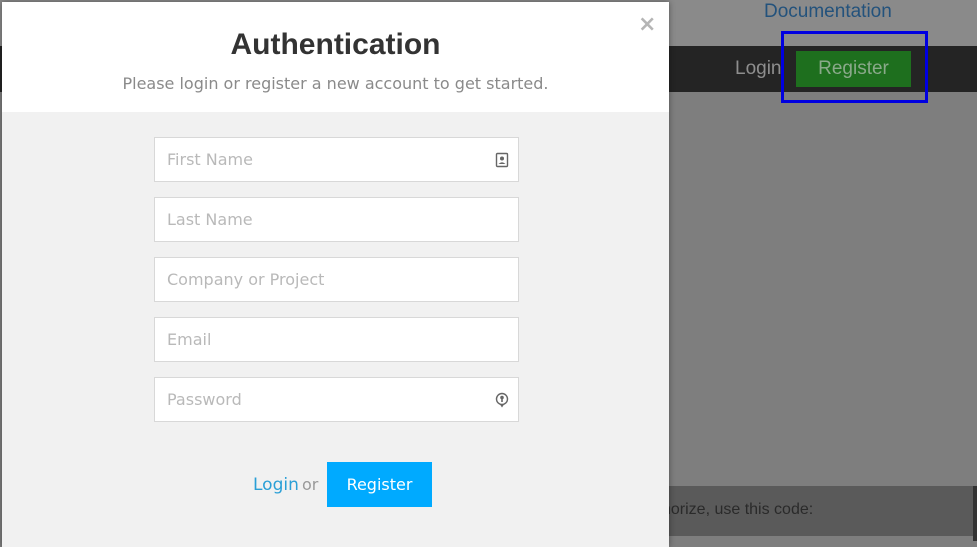  I want to click on documentation-link: Documentation, so click(828, 12).